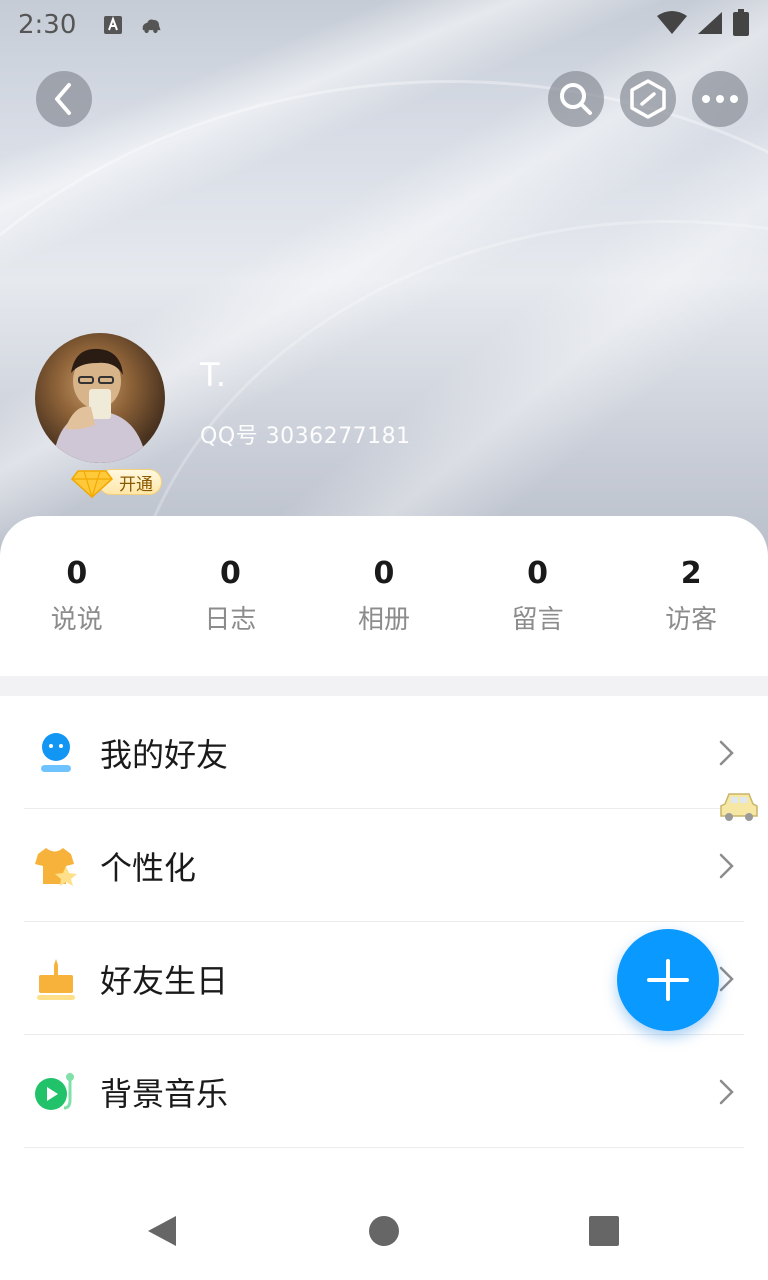  What do you see at coordinates (231, 601) in the screenshot?
I see `stat-blog: 0 日志` at bounding box center [231, 601].